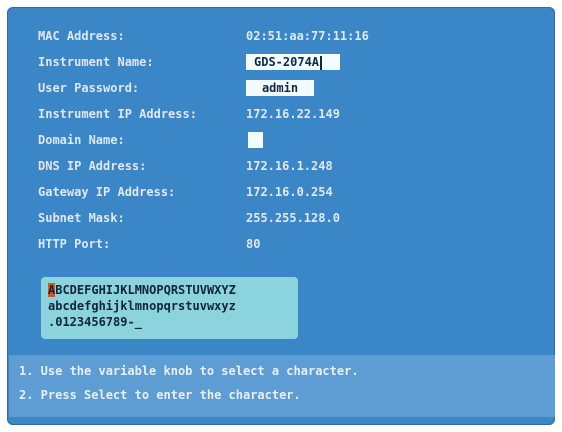 The image size is (562, 432). Describe the element at coordinates (289, 192) in the screenshot. I see `gateway-ip-value: 172.16.0.254` at that location.